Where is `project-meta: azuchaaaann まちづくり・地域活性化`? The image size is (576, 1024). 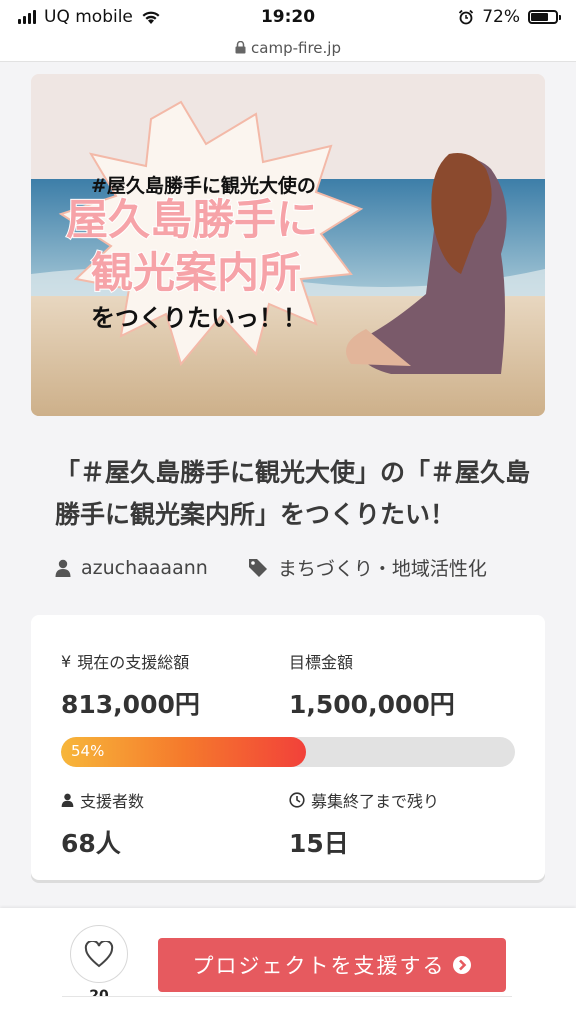
project-meta: azuchaaaann まちづくり・地域活性化 is located at coordinates (271, 567).